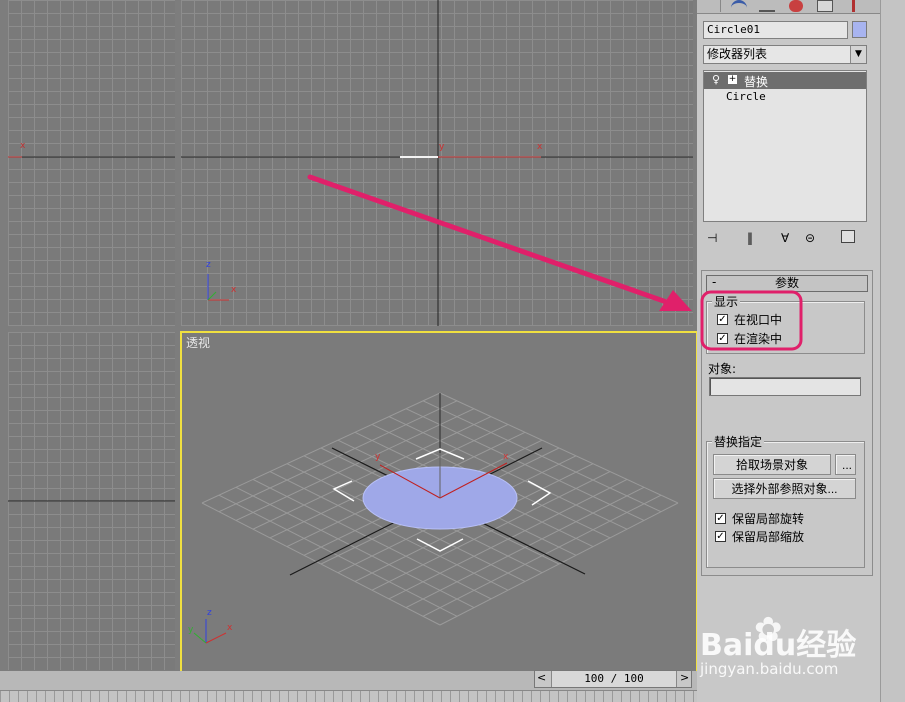 This screenshot has height=702, width=905. I want to click on modifier-list-dropdown: 修改器列表 ▼, so click(785, 54).